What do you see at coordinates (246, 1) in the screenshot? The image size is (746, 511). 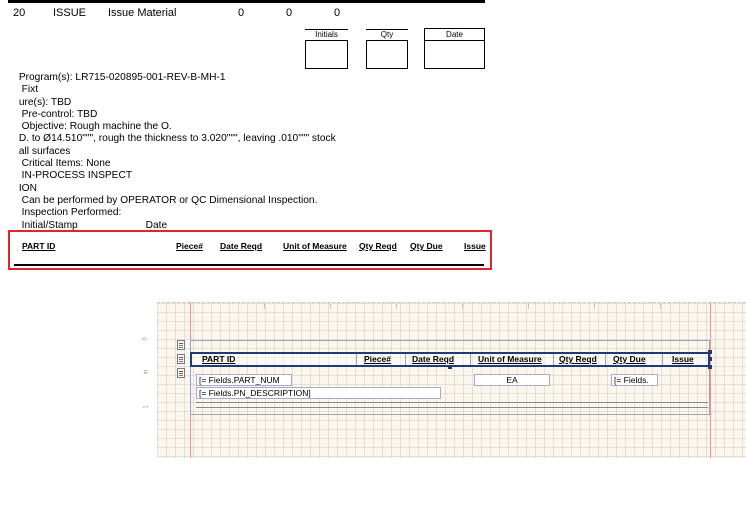 I see `top-border-rule` at bounding box center [246, 1].